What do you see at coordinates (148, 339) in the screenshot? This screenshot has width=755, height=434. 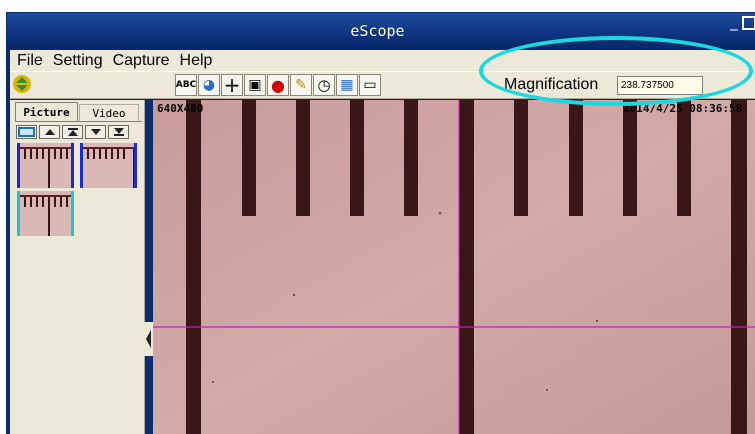 I see `panel-splitter` at bounding box center [148, 339].